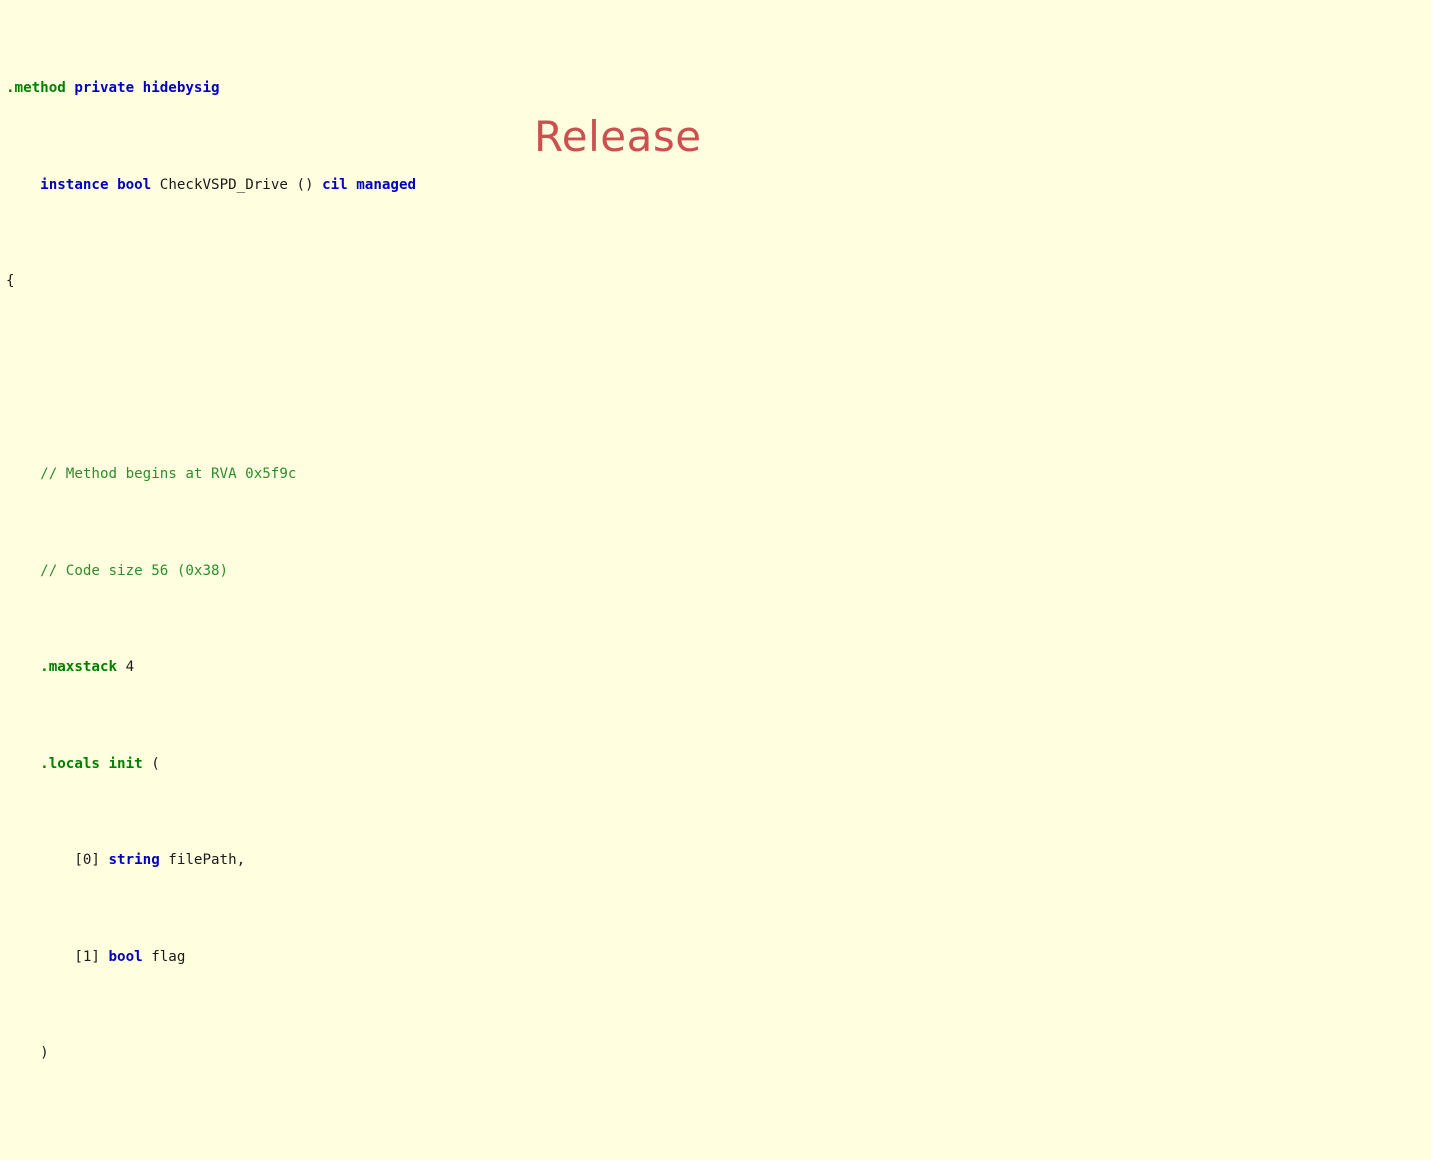 The image size is (1431, 1160). What do you see at coordinates (91, 860) in the screenshot?
I see `local-index: [0]` at bounding box center [91, 860].